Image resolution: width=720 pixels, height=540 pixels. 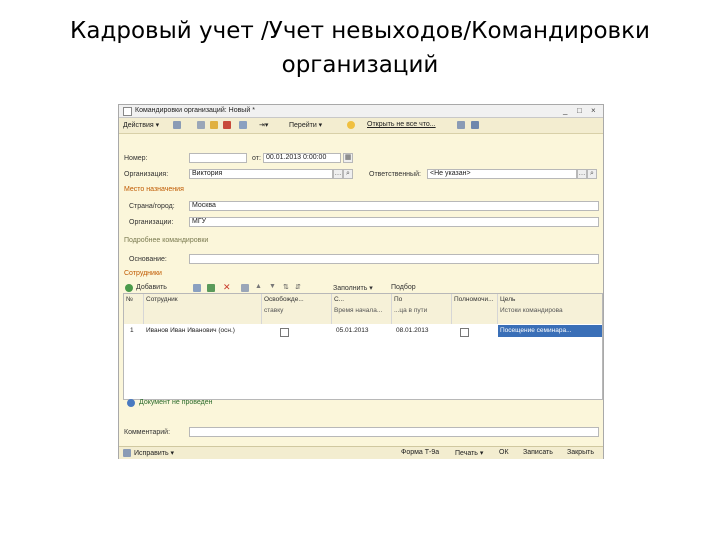 I want to click on calendar-button: ▦, so click(x=348, y=158).